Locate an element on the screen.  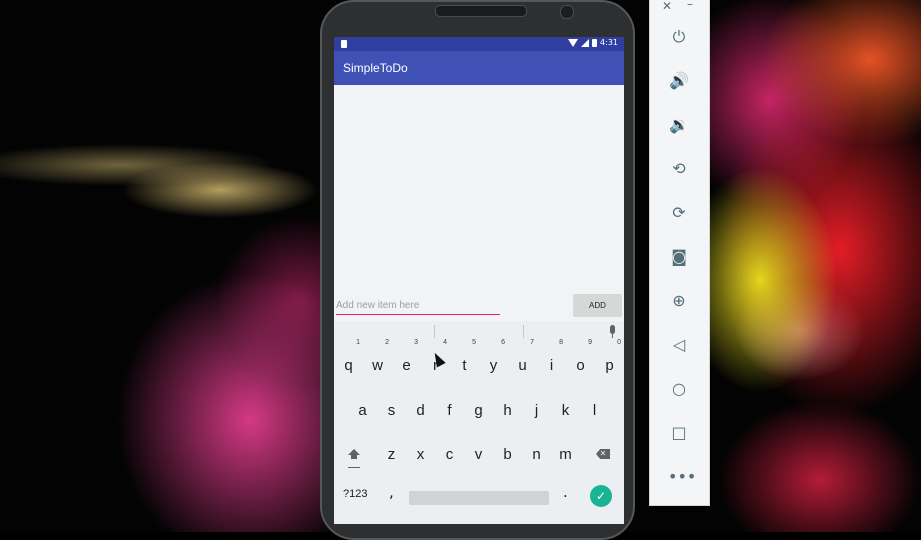
key: x is located at coordinates (420, 455).